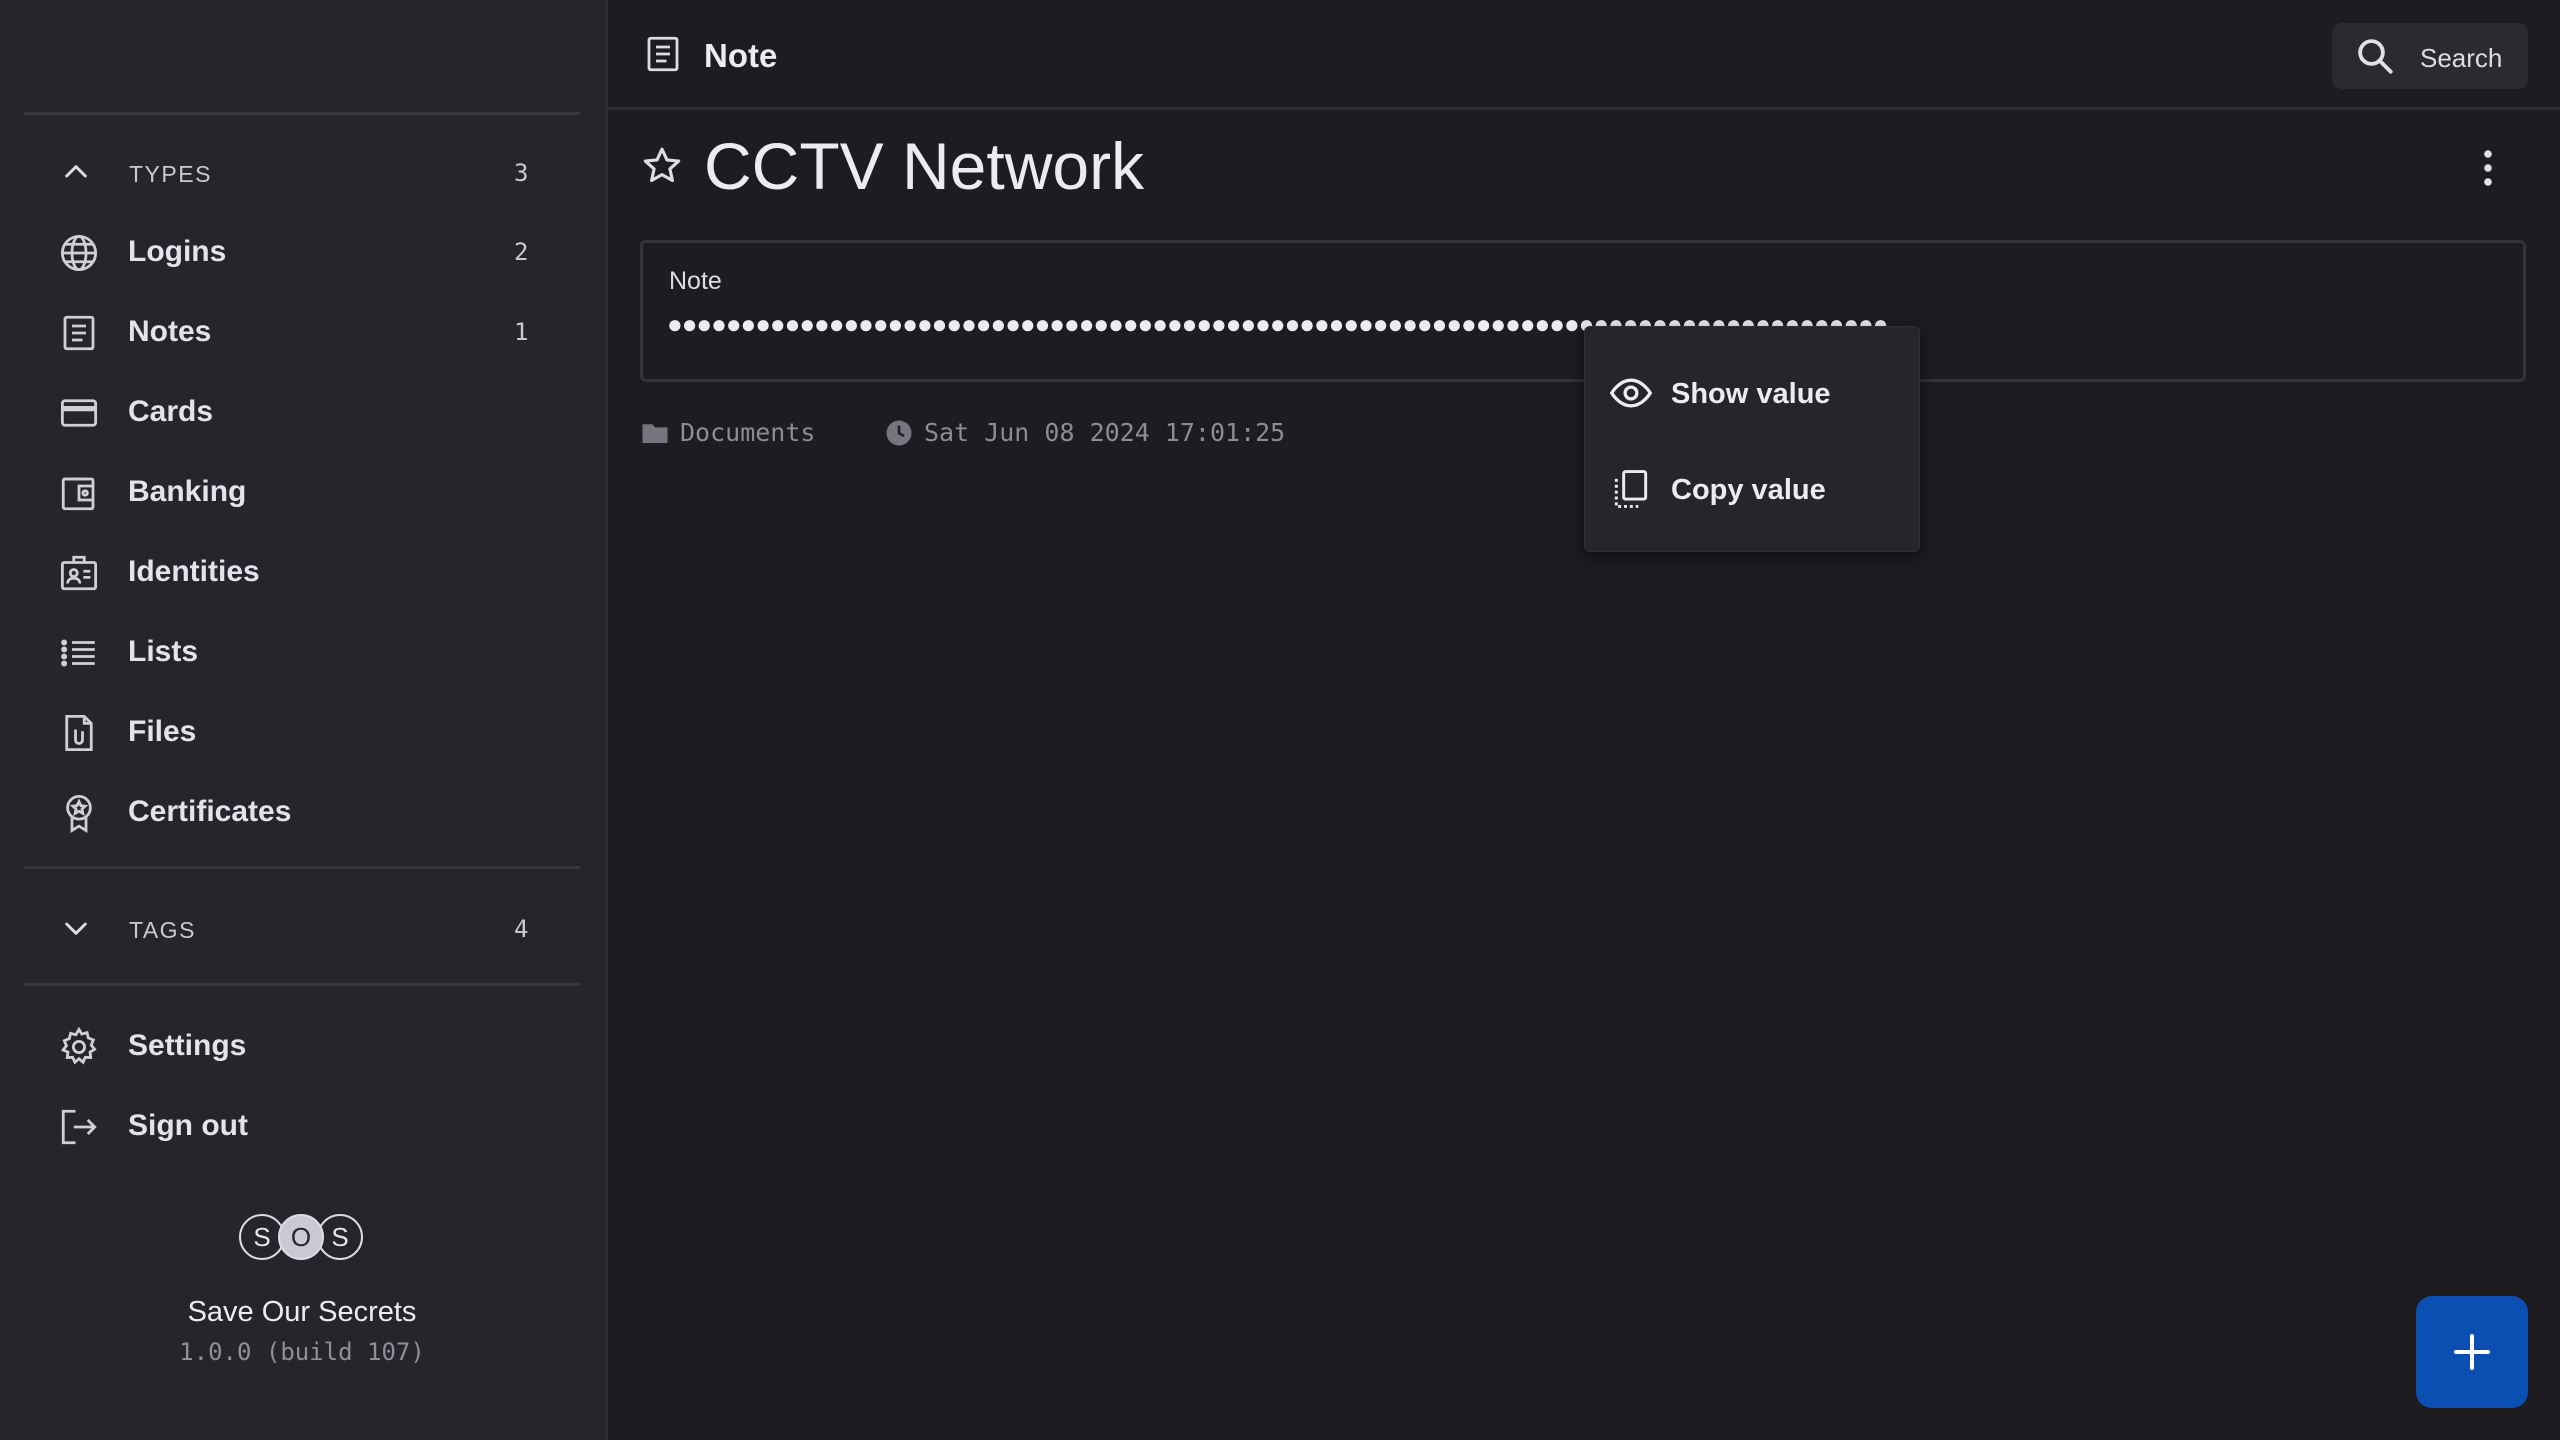 The width and height of the screenshot is (2560, 1440). What do you see at coordinates (171, 411) in the screenshot?
I see `sidebar-item-label: Cards` at bounding box center [171, 411].